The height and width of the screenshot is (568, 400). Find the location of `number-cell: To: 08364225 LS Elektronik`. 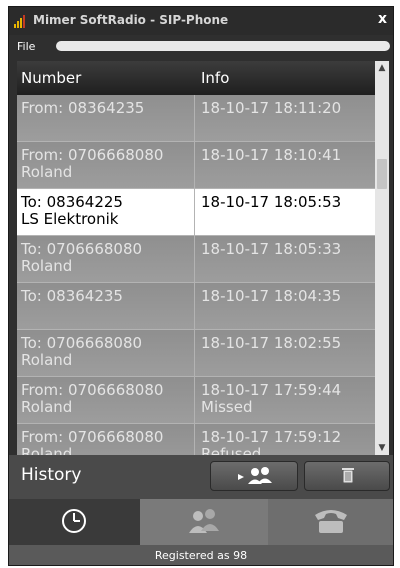

number-cell: To: 08364225 LS Elektronik is located at coordinates (106, 212).